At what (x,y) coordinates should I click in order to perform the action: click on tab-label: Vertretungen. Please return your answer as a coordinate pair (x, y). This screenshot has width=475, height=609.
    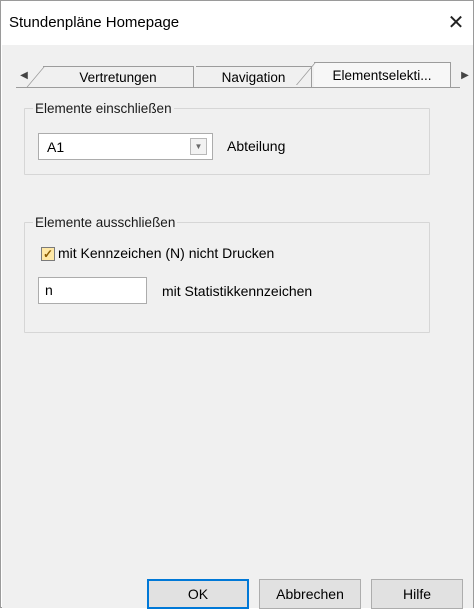
    Looking at the image, I should click on (118, 77).